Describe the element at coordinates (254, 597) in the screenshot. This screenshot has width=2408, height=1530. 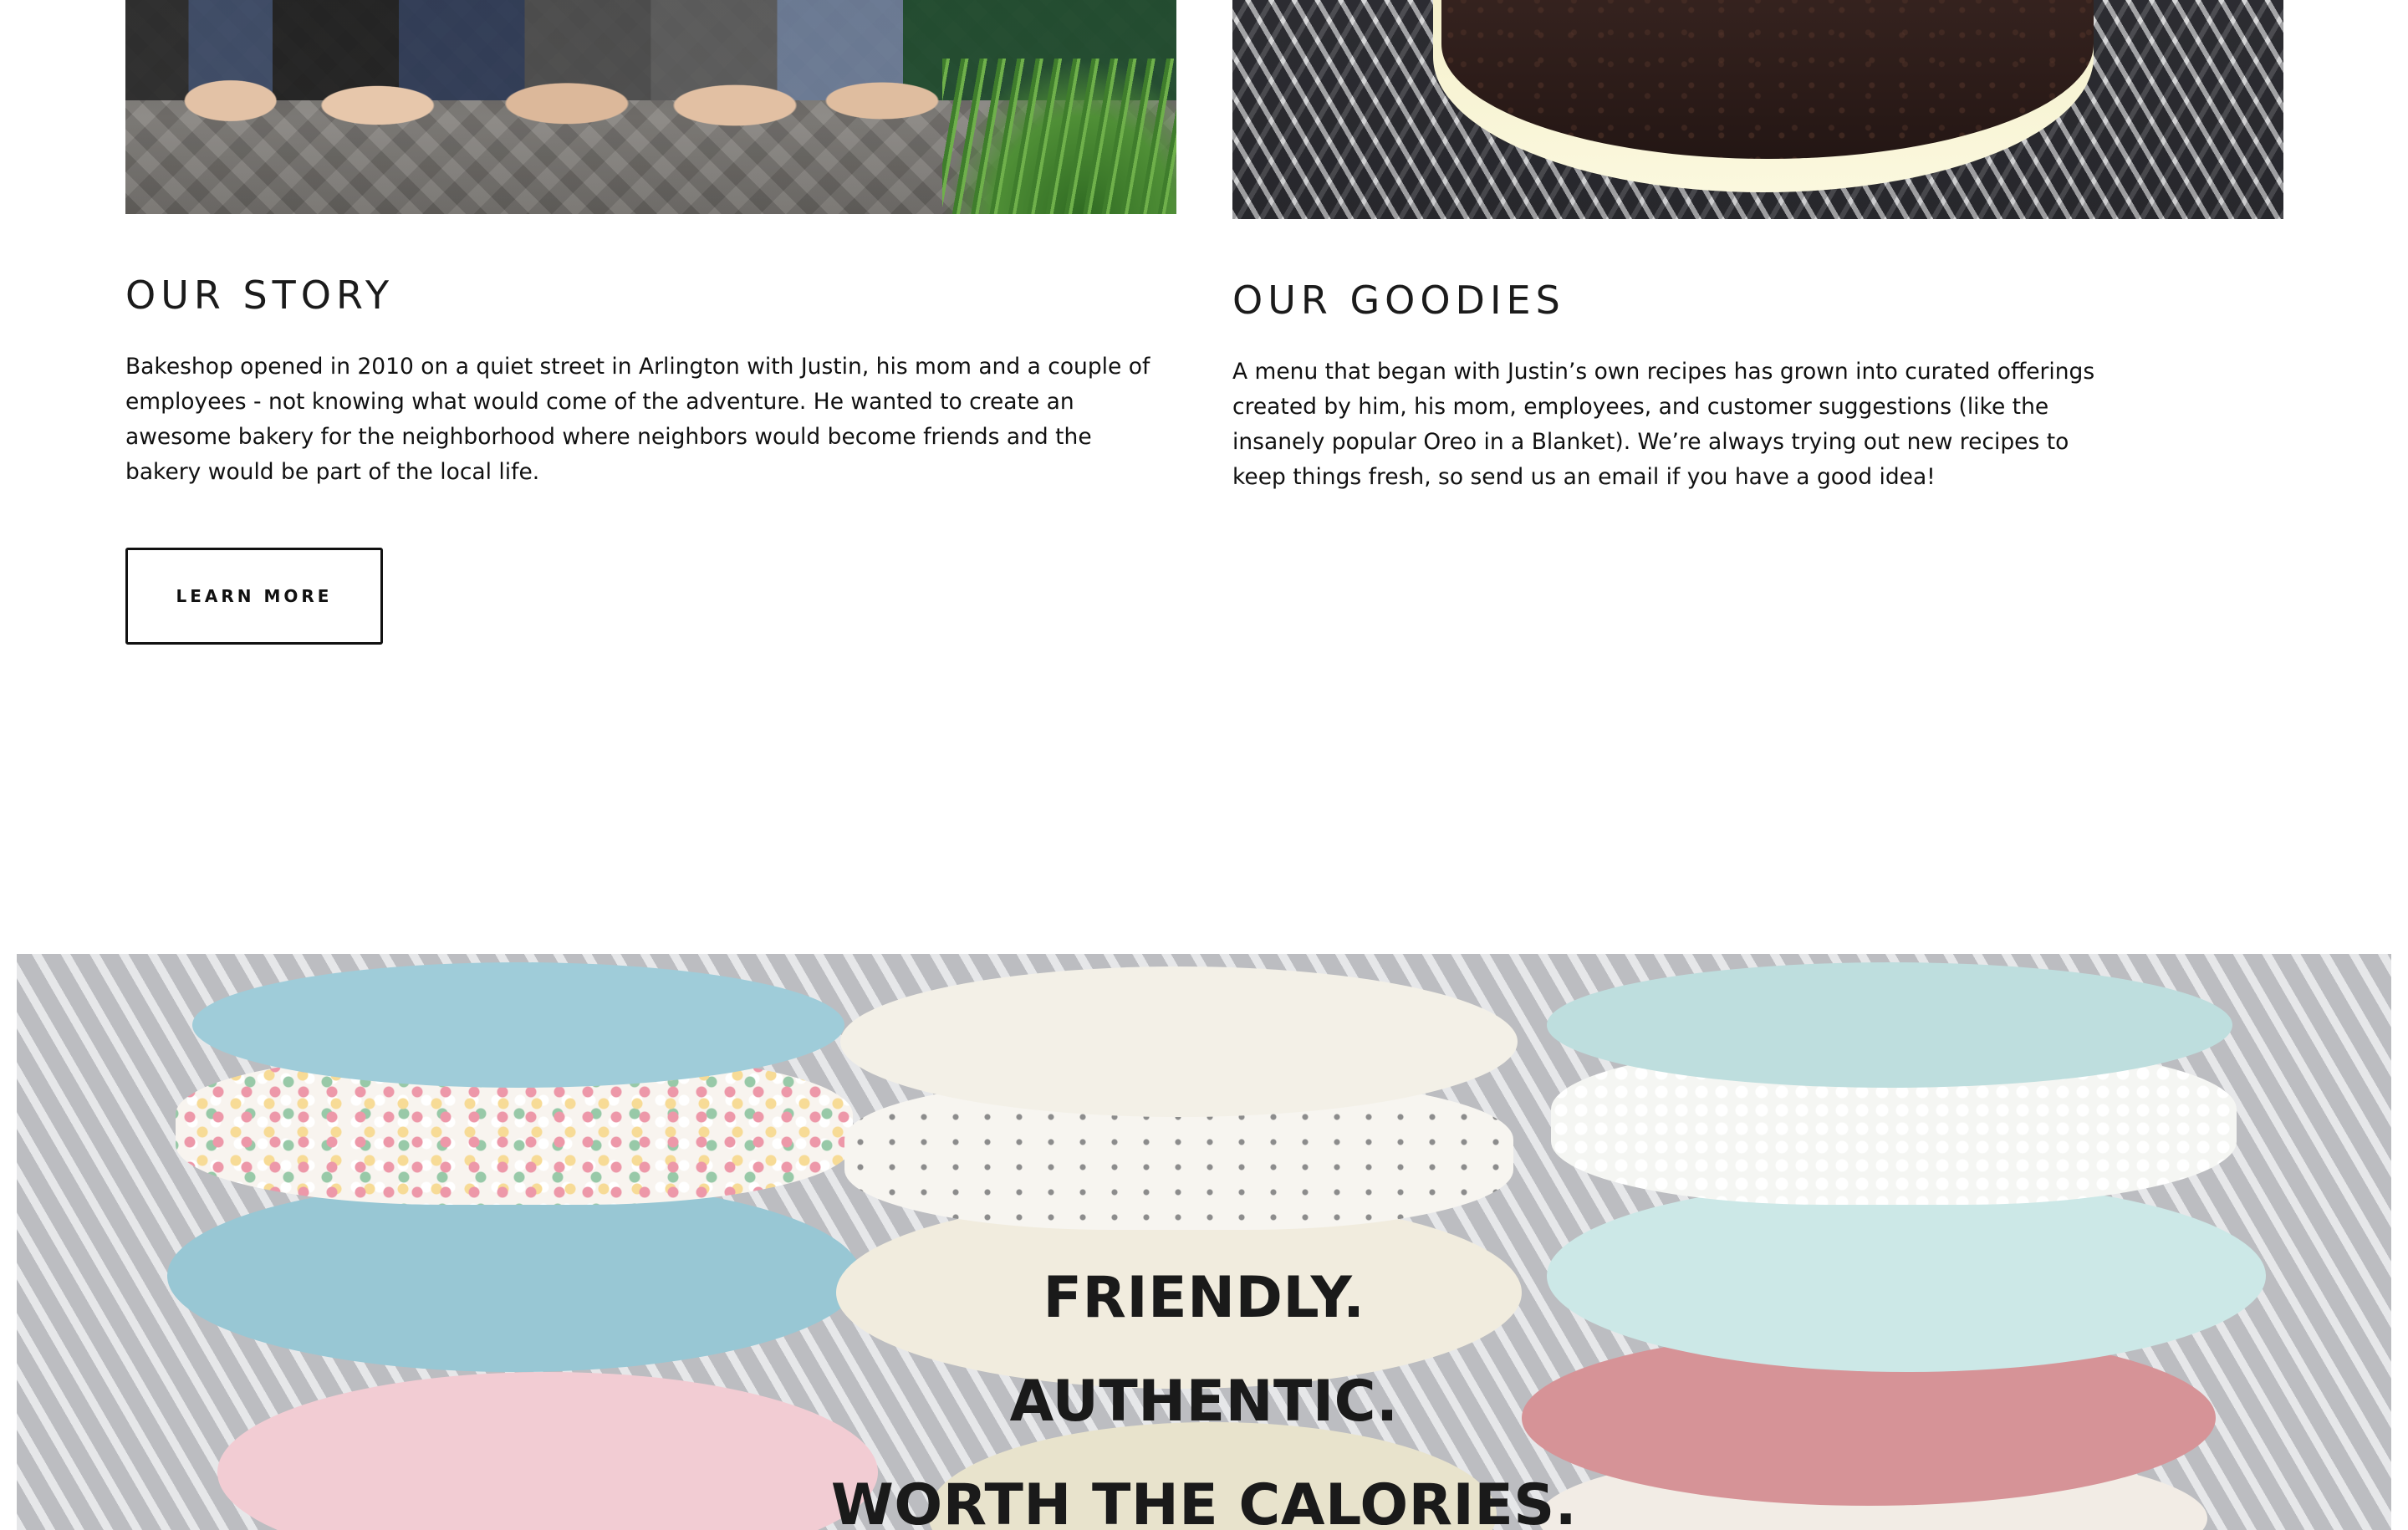
I see `learn-more-button: LEARN MORE` at that location.